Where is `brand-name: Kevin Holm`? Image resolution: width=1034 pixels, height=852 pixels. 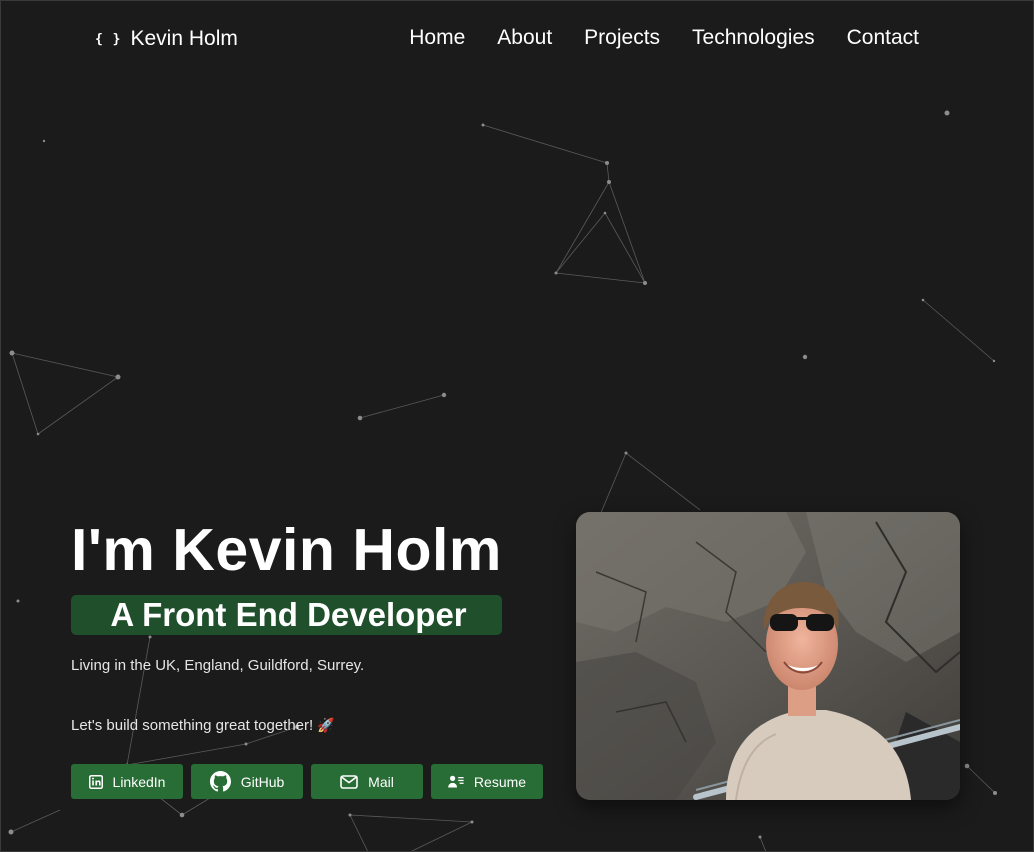
brand-name: Kevin Holm is located at coordinates (184, 38).